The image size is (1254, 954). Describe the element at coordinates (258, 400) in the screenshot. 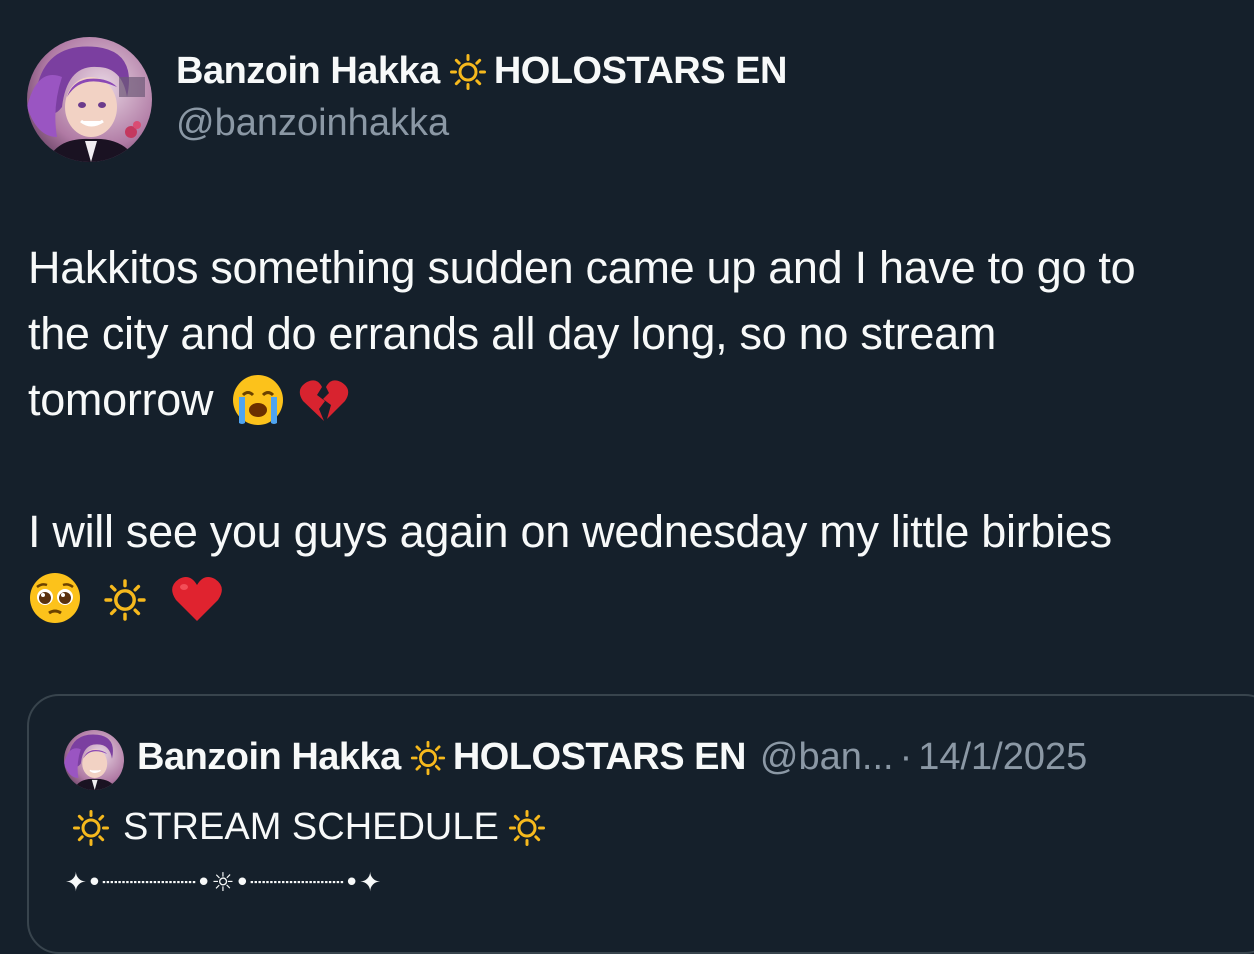

I see `loudly-crying-face-emoji` at that location.